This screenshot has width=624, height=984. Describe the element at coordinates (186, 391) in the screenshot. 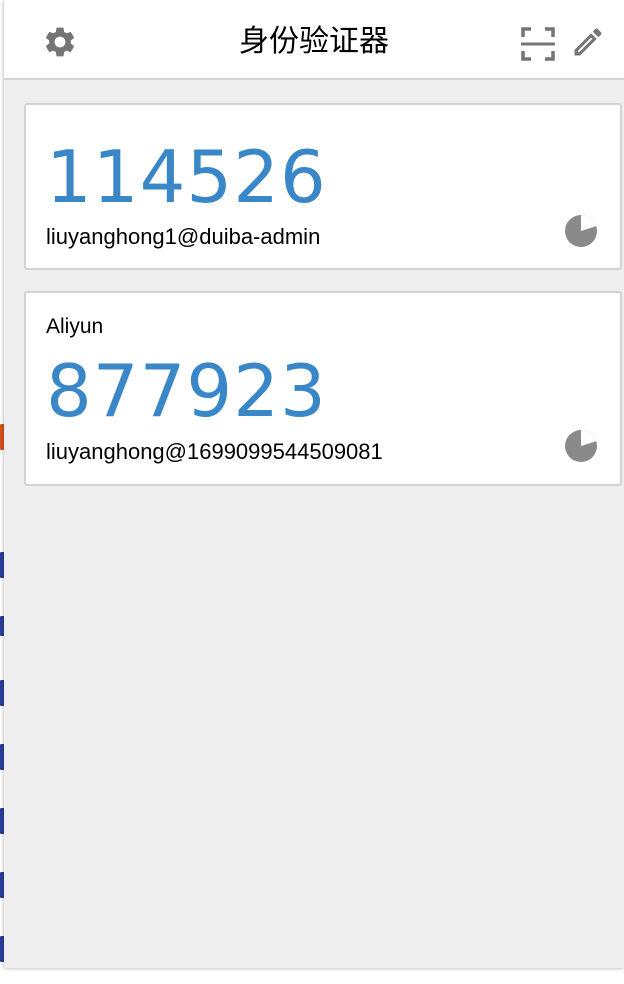

I see `otp-code: 877923` at that location.